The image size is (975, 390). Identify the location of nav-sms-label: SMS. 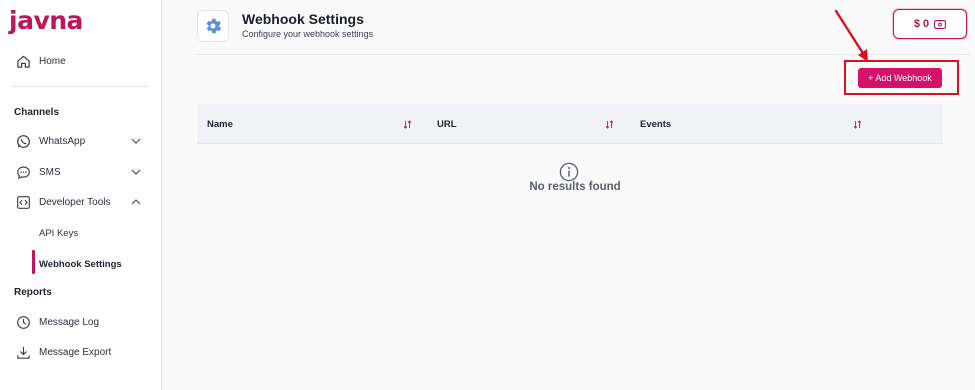
(50, 172).